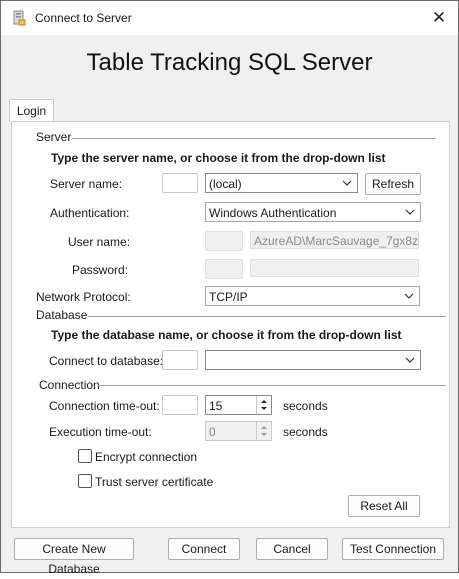  Describe the element at coordinates (224, 241) in the screenshot. I see `username-icon-box` at that location.